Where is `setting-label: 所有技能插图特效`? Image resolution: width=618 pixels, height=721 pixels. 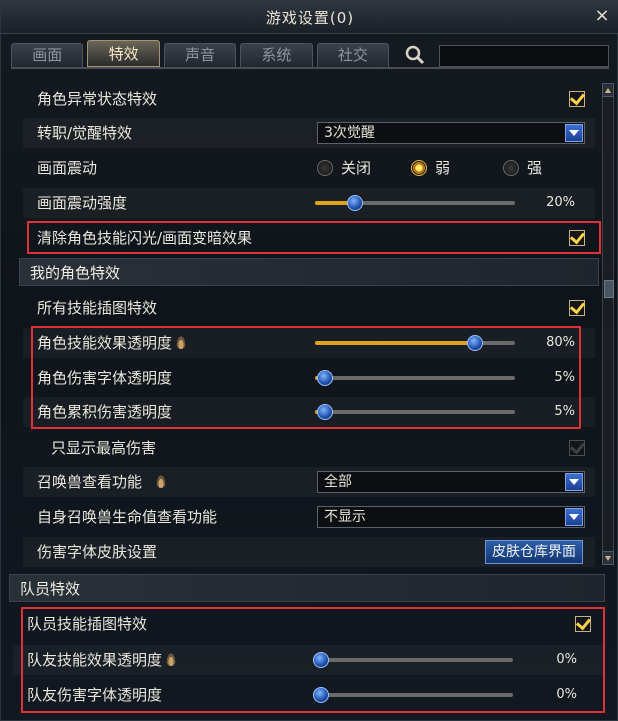
setting-label: 所有技能插图特效 is located at coordinates (97, 308).